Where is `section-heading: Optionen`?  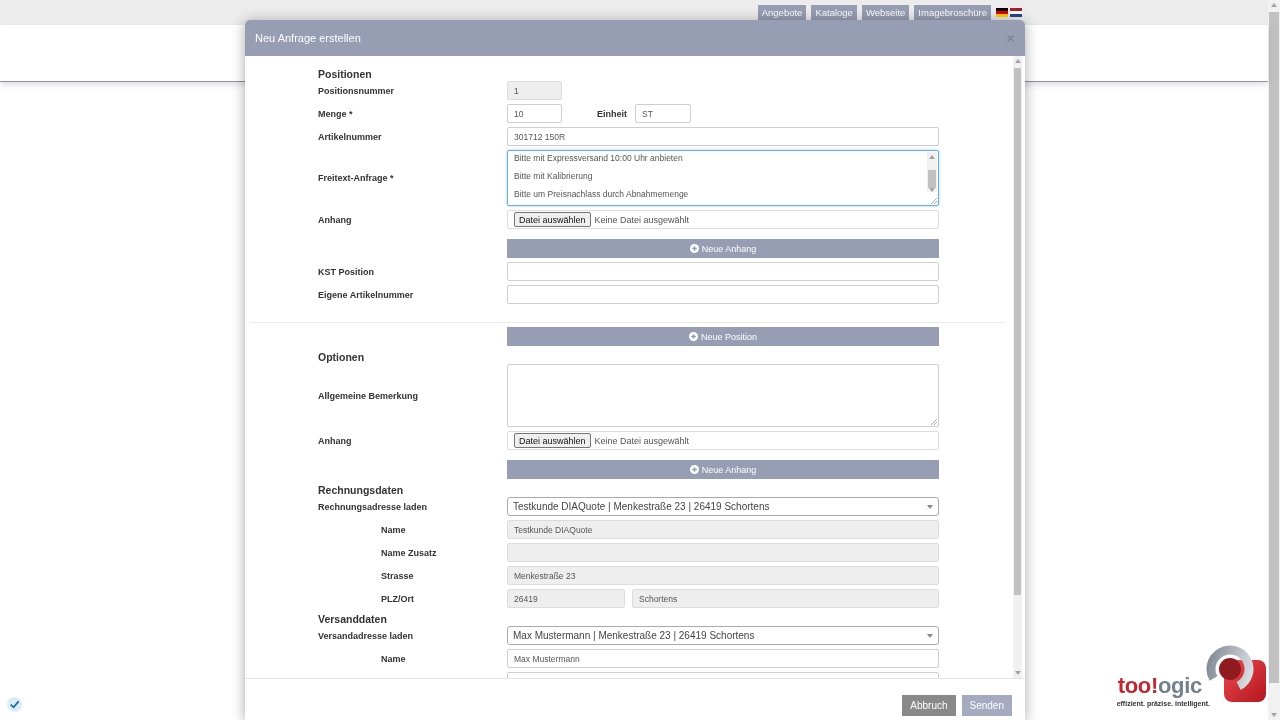 section-heading: Optionen is located at coordinates (341, 357).